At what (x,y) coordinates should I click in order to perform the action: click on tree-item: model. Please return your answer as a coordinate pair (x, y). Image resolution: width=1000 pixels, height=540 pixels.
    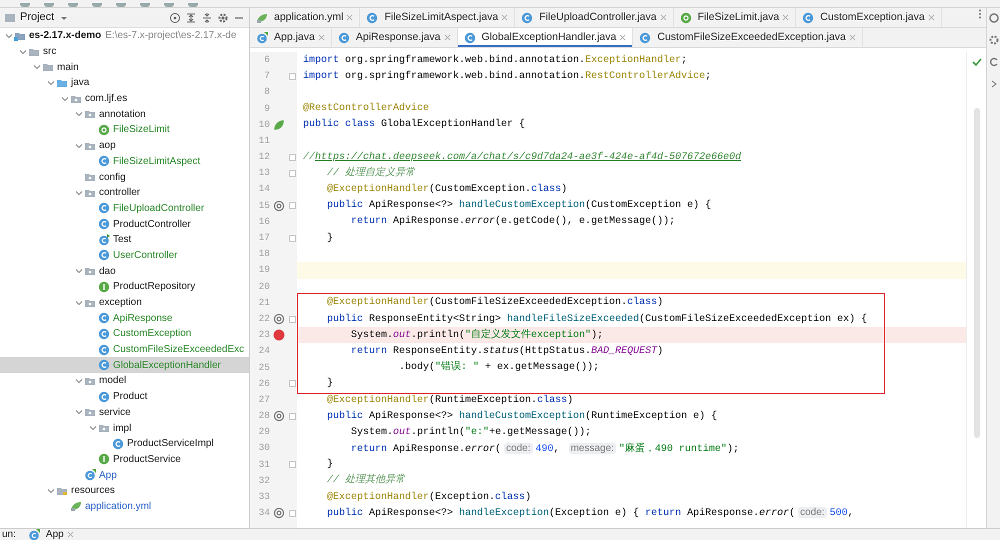
    Looking at the image, I should click on (124, 381).